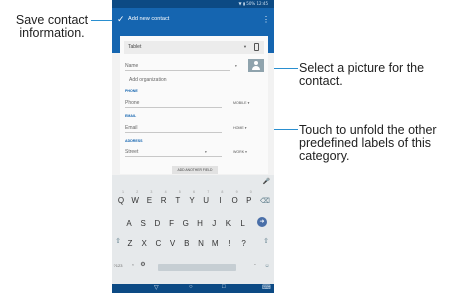 The width and height of the screenshot is (459, 293). Describe the element at coordinates (220, 200) in the screenshot. I see `key-i: I` at that location.